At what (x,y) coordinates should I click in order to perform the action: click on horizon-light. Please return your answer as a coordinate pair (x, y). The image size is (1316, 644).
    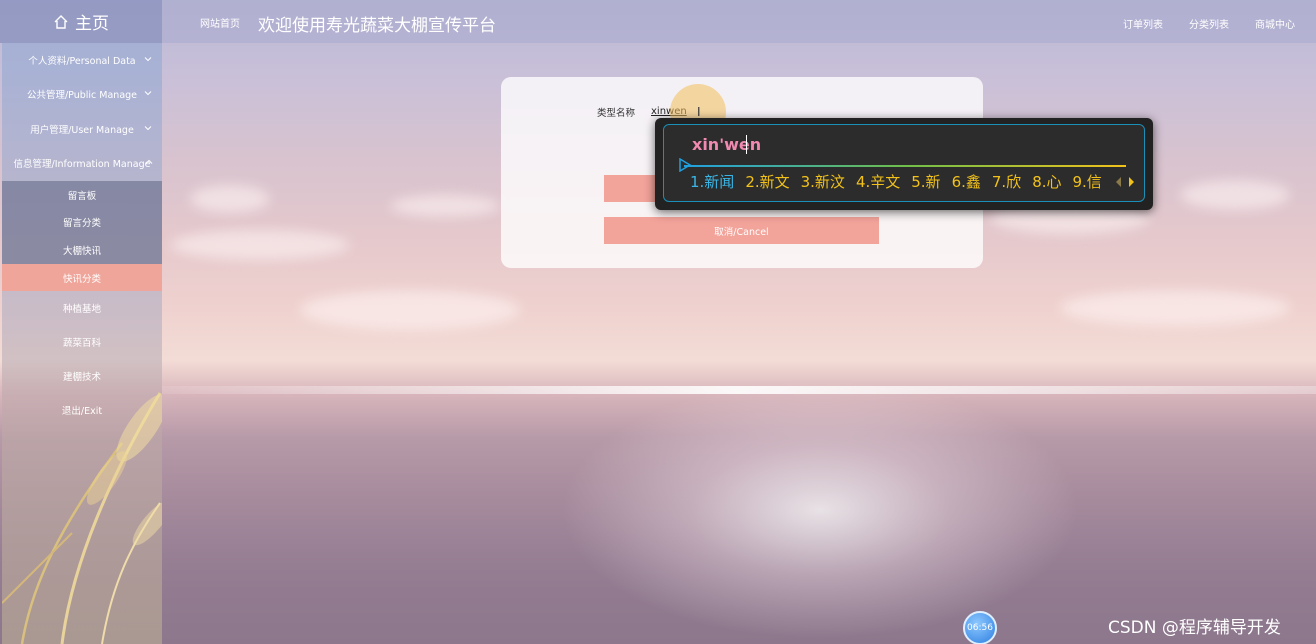
    Looking at the image, I should click on (739, 390).